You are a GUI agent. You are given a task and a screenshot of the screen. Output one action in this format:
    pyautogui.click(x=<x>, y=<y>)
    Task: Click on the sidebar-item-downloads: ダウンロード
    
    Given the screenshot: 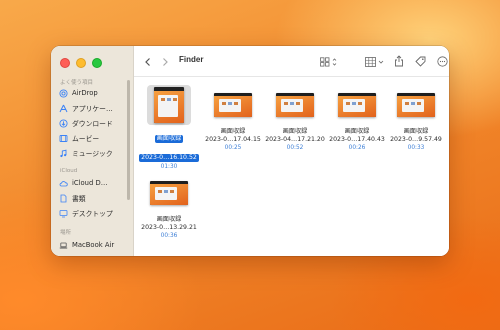 What is the action you would take?
    pyautogui.click(x=92, y=123)
    